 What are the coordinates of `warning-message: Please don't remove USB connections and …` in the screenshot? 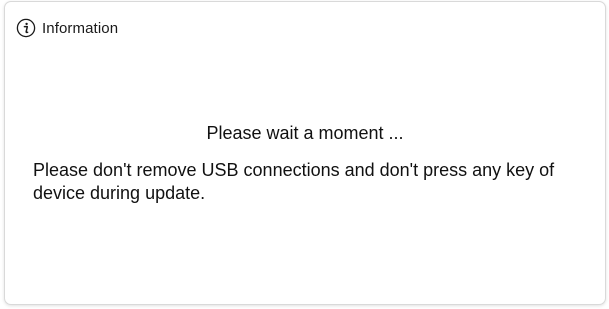 It's located at (294, 181).